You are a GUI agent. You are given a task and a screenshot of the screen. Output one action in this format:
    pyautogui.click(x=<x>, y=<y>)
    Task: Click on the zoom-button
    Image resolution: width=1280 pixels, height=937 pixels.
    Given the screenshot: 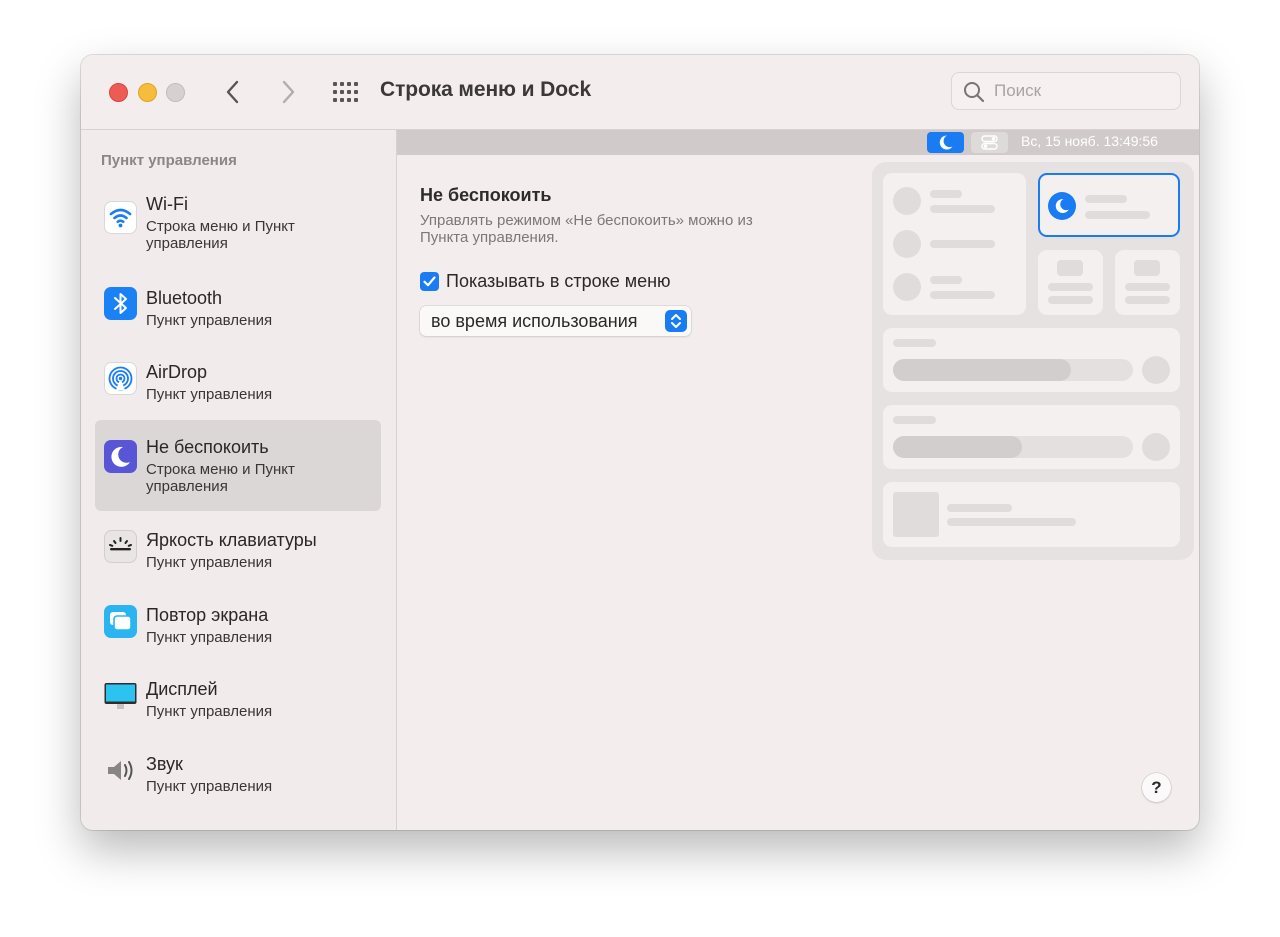 What is the action you would take?
    pyautogui.click(x=175, y=92)
    